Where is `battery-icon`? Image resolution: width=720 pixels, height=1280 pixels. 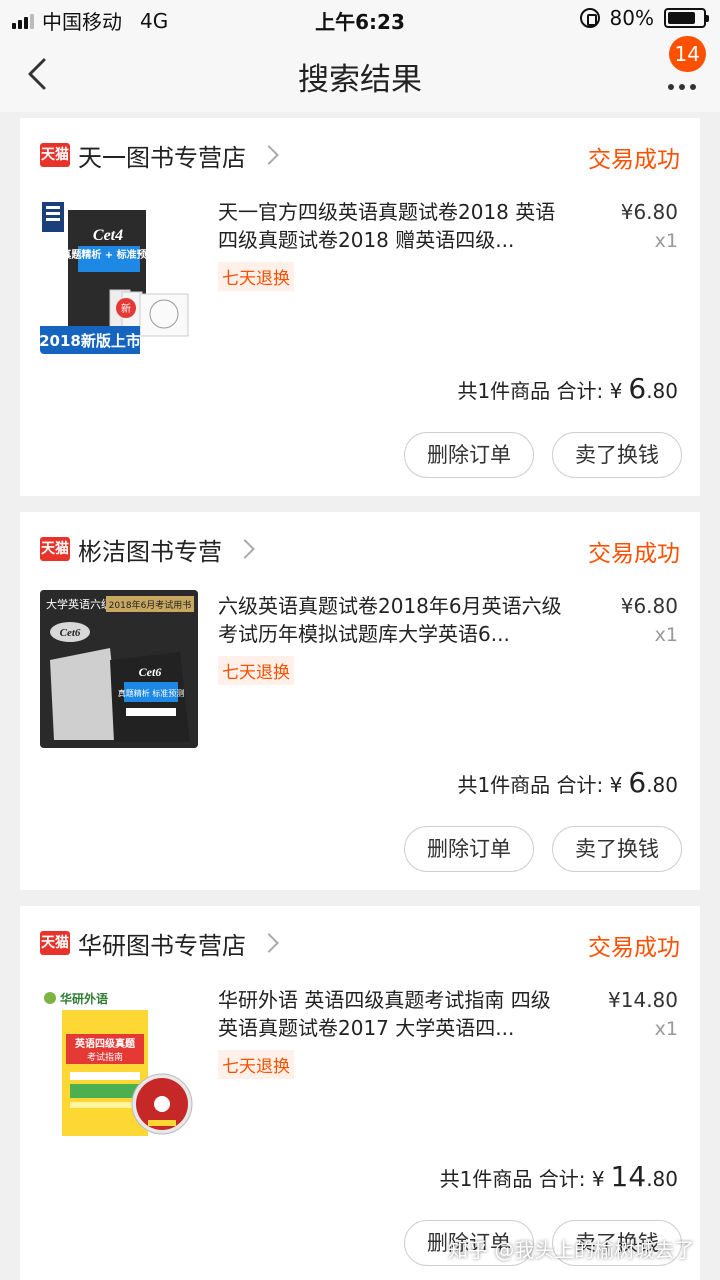 battery-icon is located at coordinates (686, 18).